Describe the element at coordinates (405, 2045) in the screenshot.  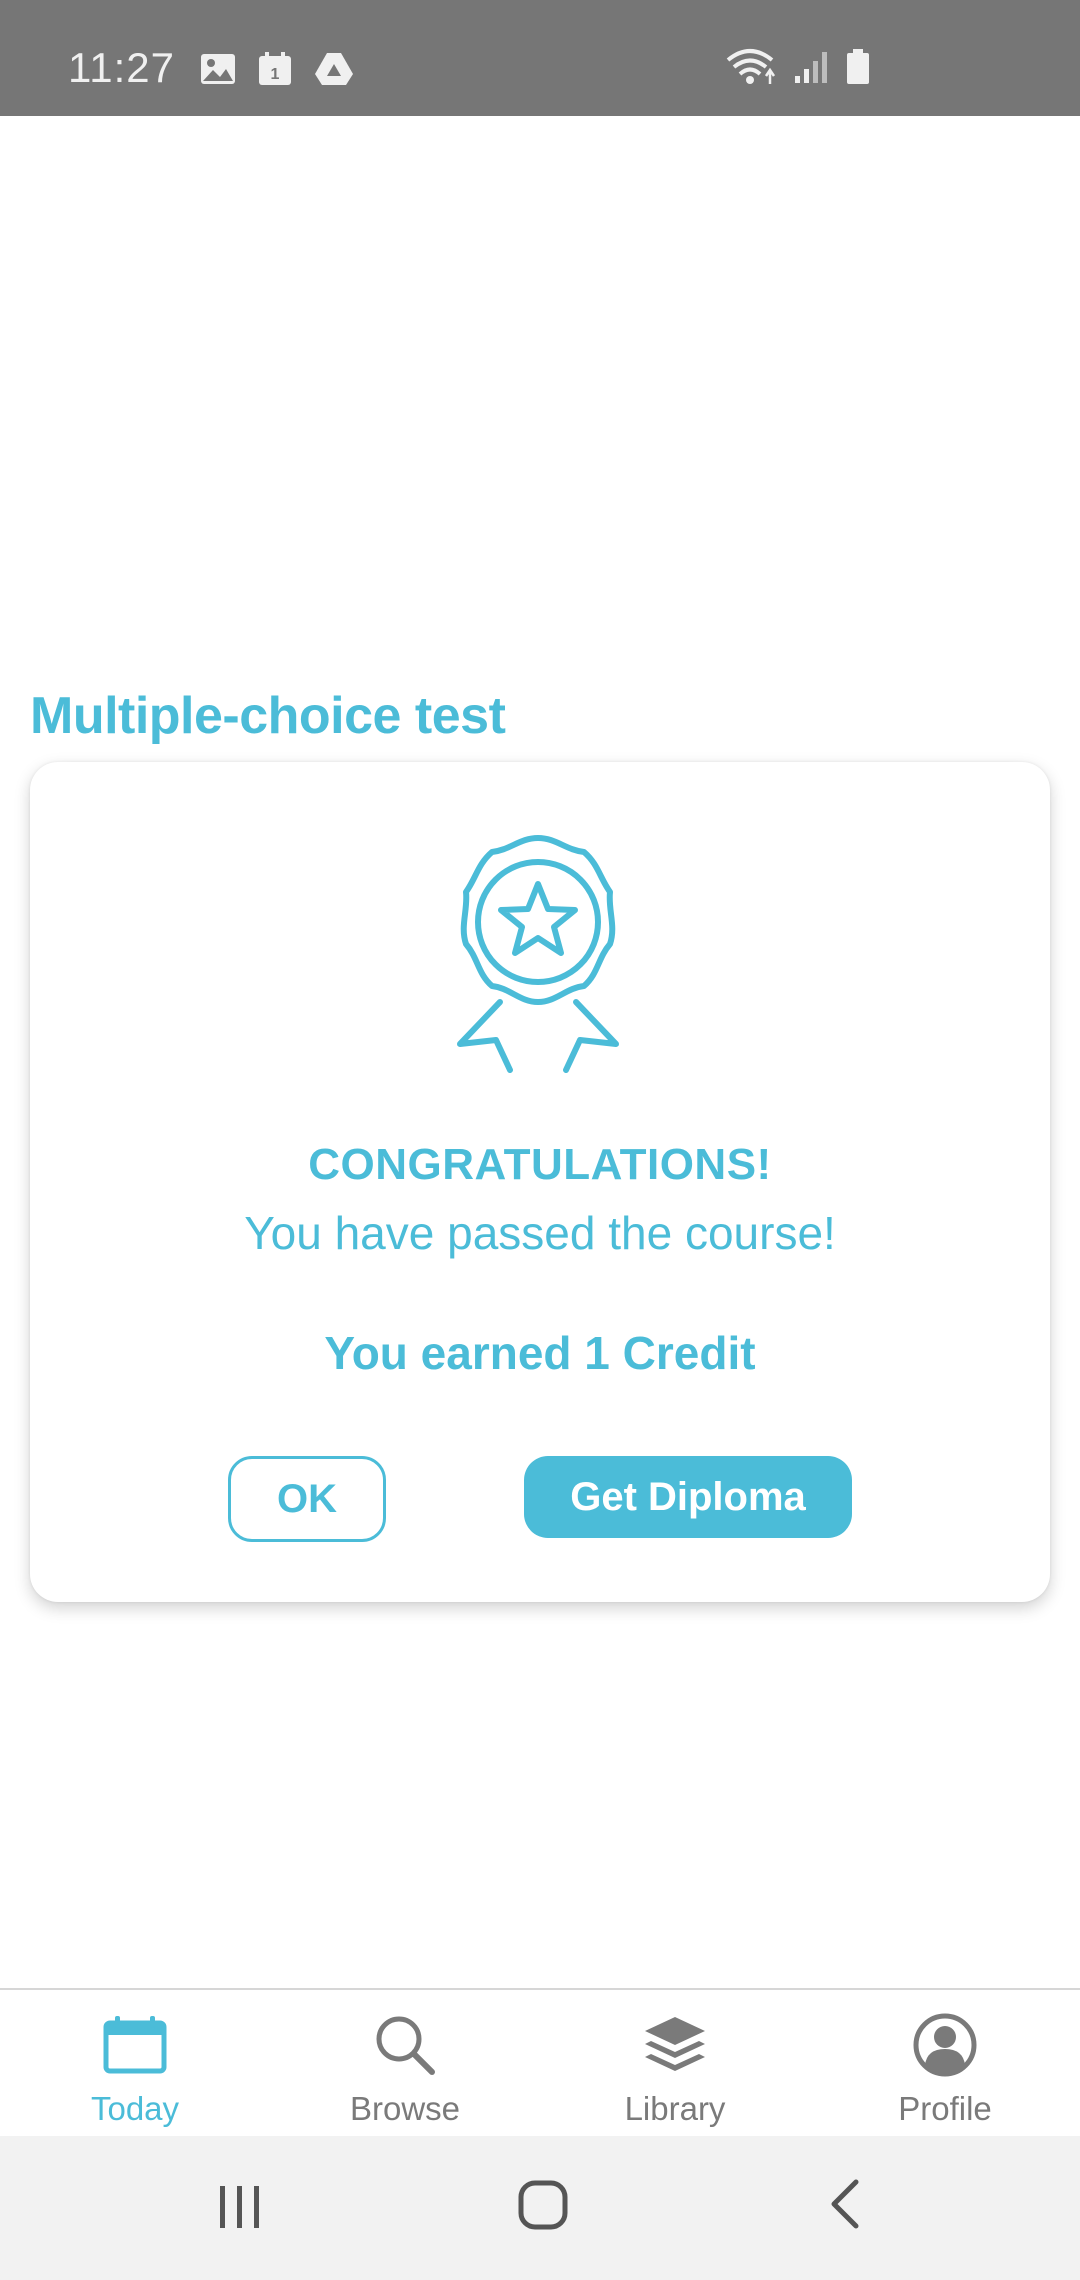
I see `search-icon` at that location.